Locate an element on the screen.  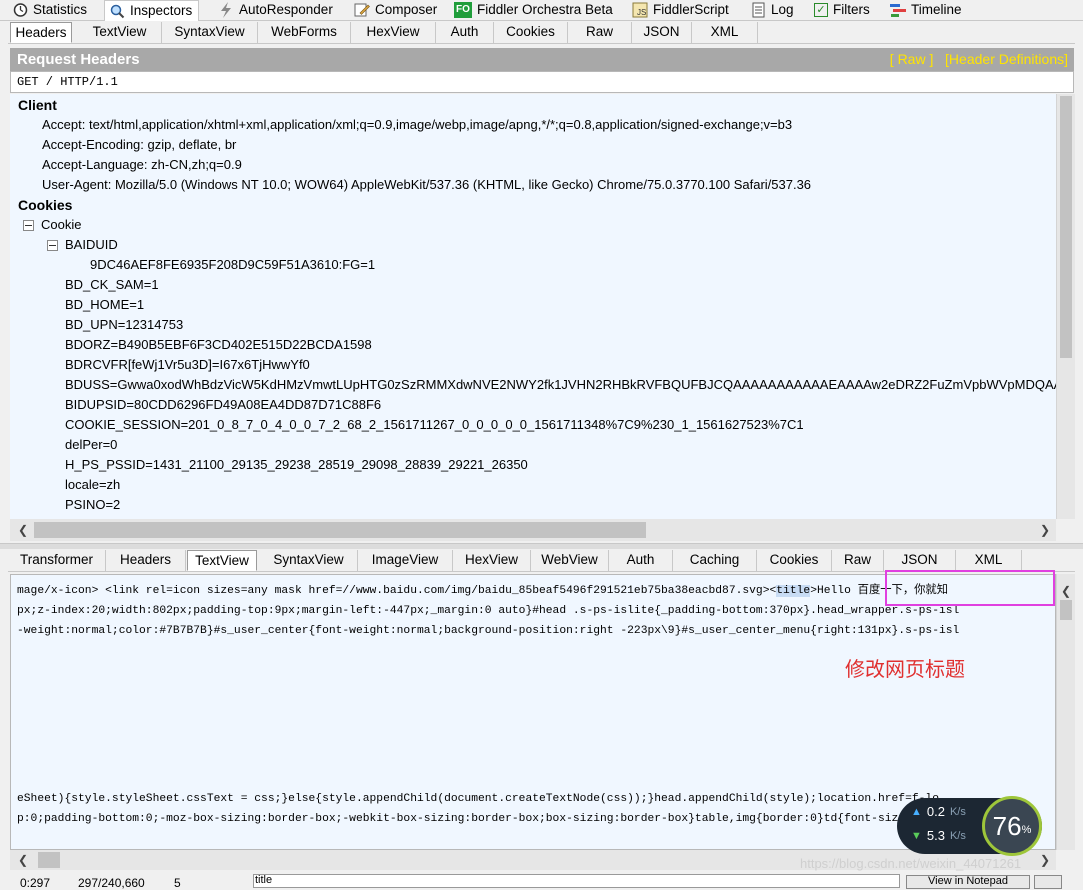
resp-tab-textview: TextView is located at coordinates (222, 560).